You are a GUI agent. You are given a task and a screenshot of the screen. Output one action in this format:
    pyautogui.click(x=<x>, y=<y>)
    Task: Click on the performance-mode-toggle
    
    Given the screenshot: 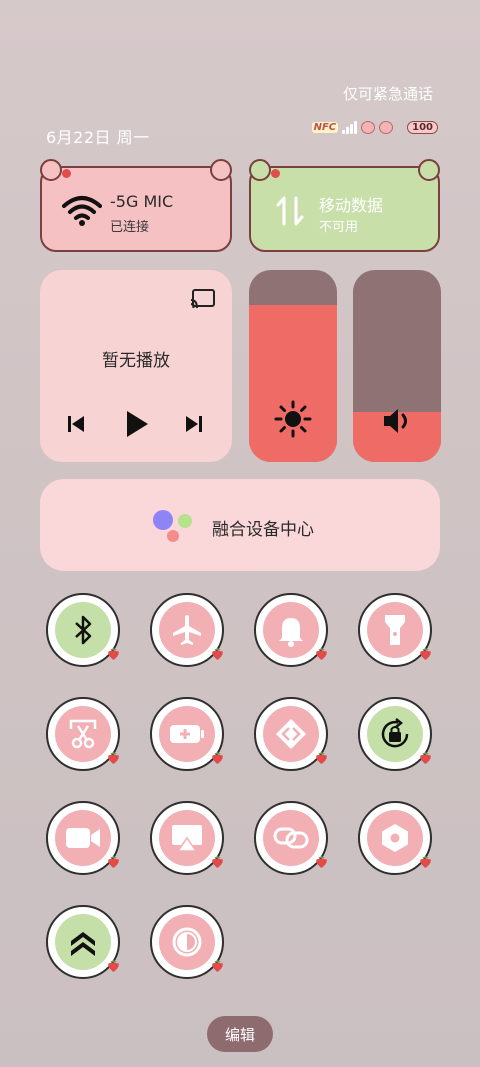 What is the action you would take?
    pyautogui.click(x=83, y=942)
    